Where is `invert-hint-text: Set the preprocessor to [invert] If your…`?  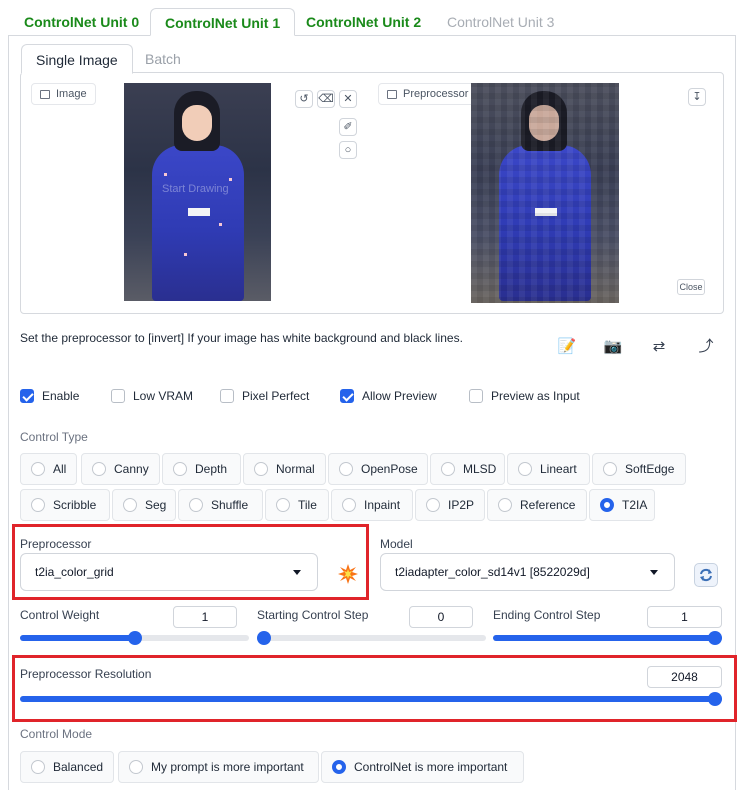 invert-hint-text: Set the preprocessor to [invert] If your… is located at coordinates (241, 338).